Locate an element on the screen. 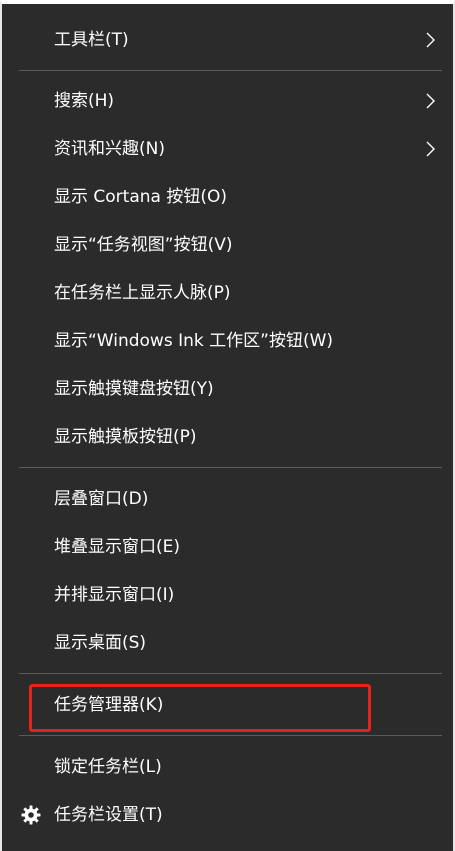 Image resolution: width=455 pixels, height=851 pixels. menu-item-show-desktop: 显示桌面(S) is located at coordinates (227, 643).